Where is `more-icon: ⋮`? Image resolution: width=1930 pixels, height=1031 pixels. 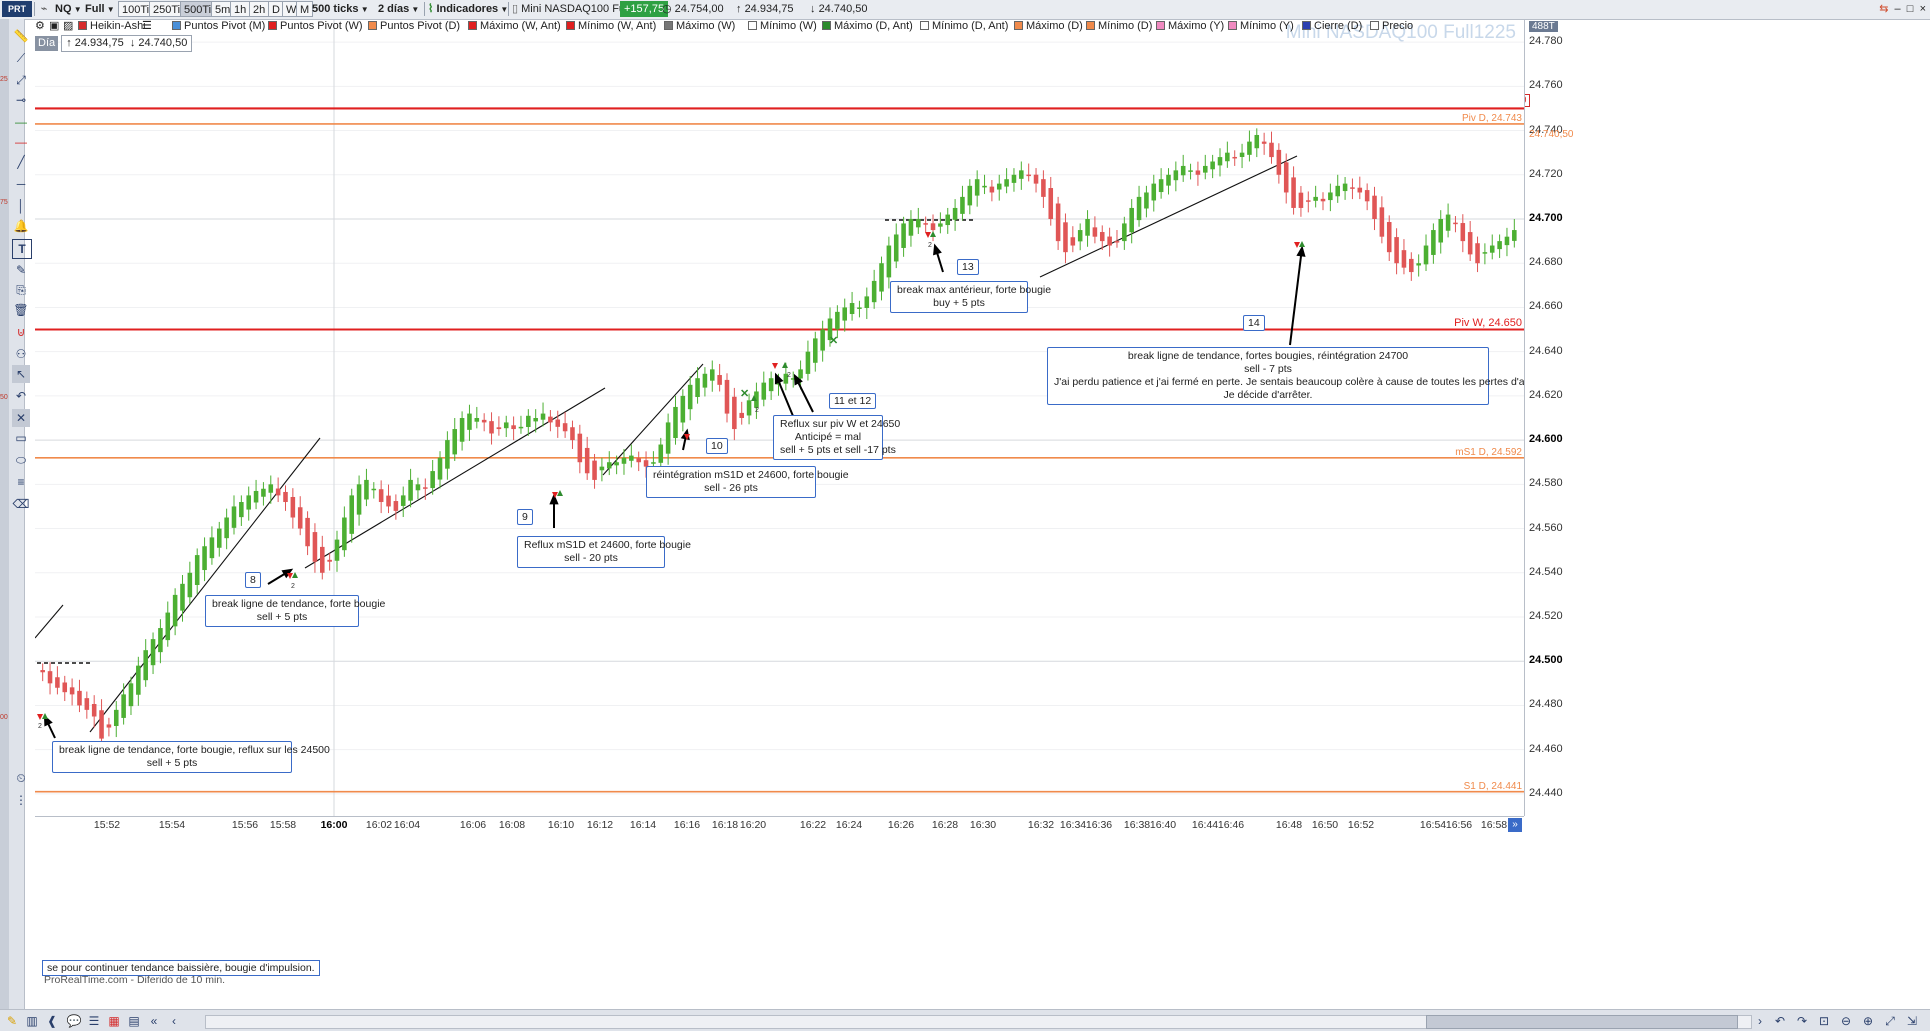
more-icon: ⋮ is located at coordinates (21, 800).